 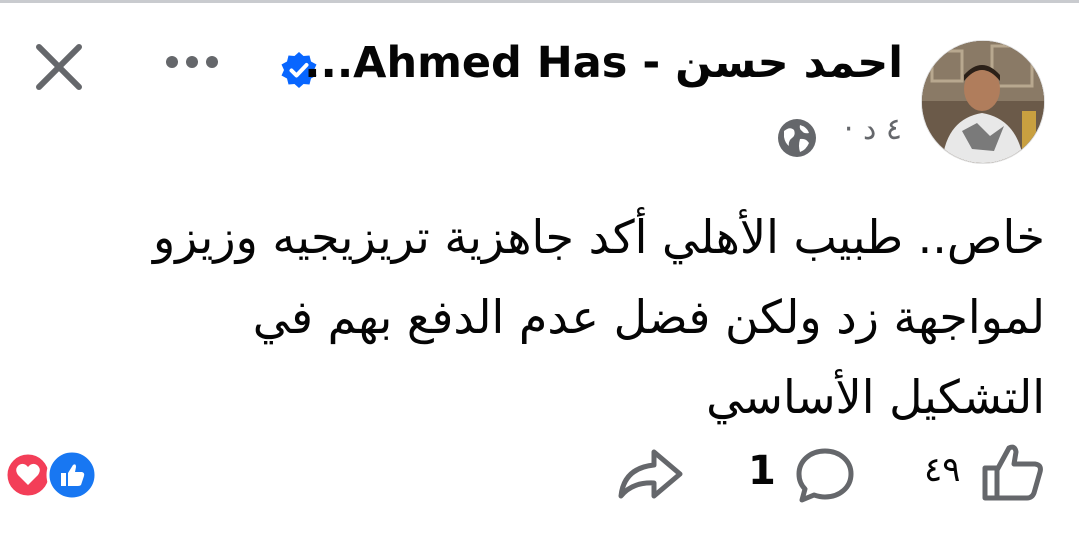 I want to click on avatar, so click(x=983, y=102).